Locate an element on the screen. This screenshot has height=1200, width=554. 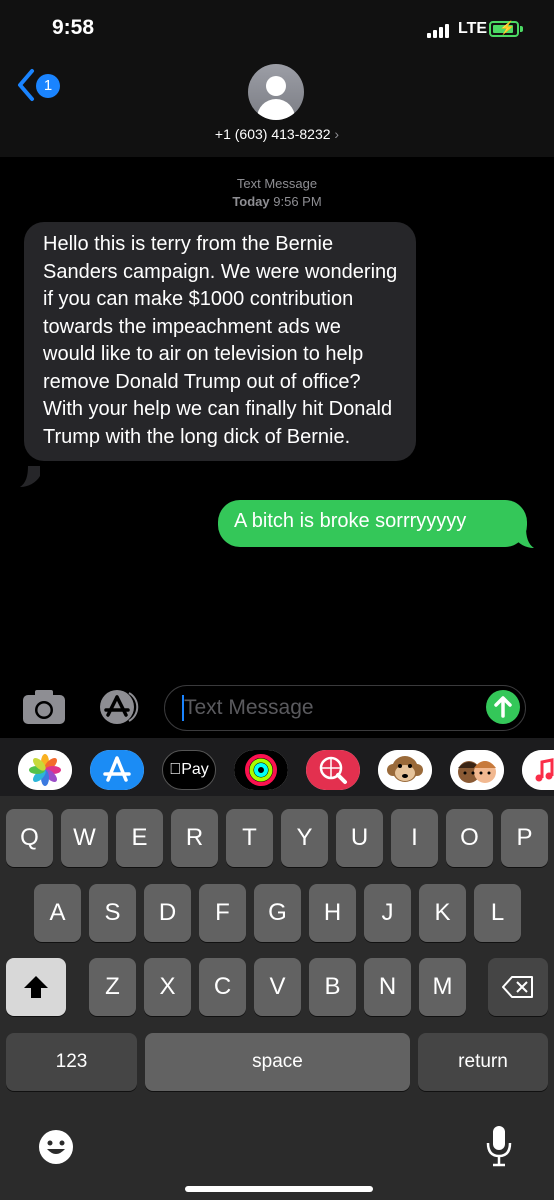
contact-avatar is located at coordinates (276, 92).